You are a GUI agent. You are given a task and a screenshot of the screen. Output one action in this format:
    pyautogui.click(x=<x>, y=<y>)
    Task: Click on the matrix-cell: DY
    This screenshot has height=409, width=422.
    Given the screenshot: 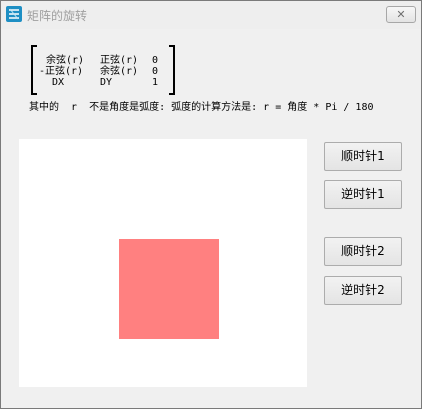 What is the action you would take?
    pyautogui.click(x=106, y=82)
    